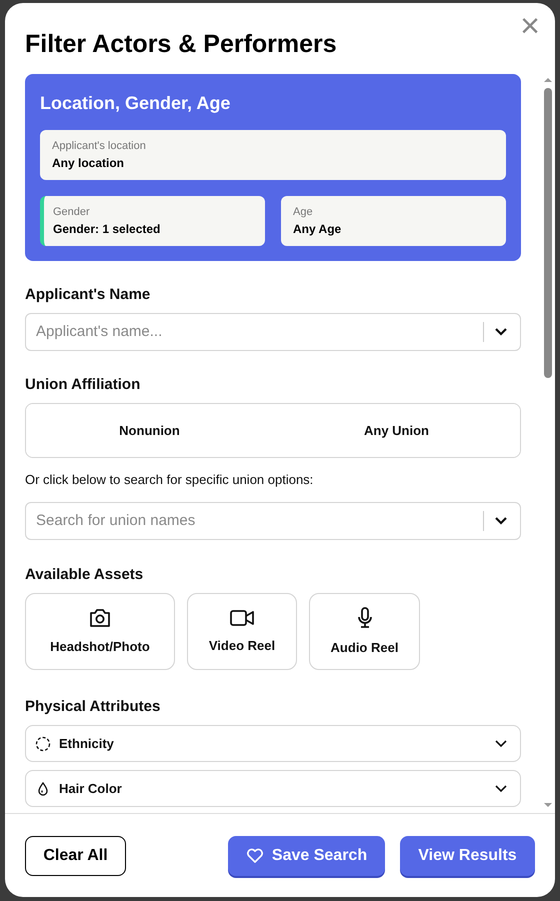  What do you see at coordinates (89, 163) in the screenshot?
I see `field-value: Any location` at bounding box center [89, 163].